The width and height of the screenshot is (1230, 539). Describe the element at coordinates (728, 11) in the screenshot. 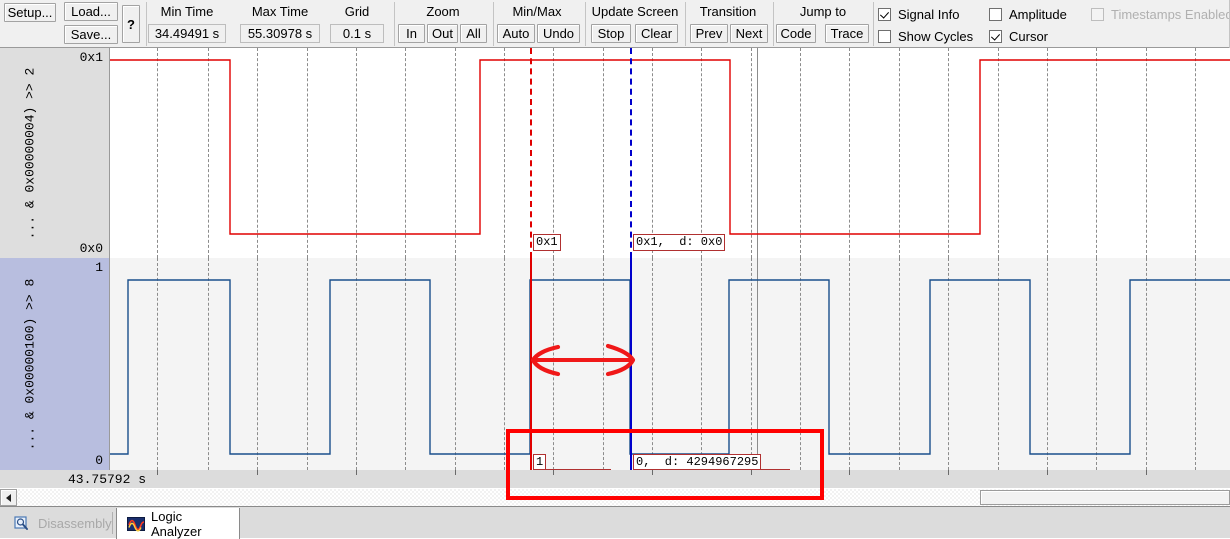

I see `transition-group-label: Transition` at that location.